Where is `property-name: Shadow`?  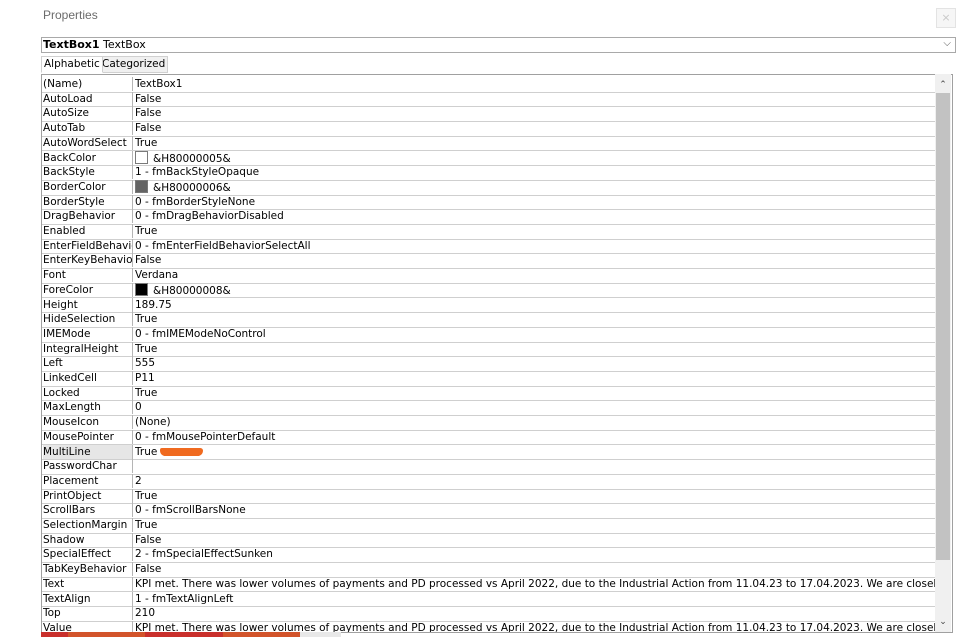
property-name: Shadow is located at coordinates (88, 539).